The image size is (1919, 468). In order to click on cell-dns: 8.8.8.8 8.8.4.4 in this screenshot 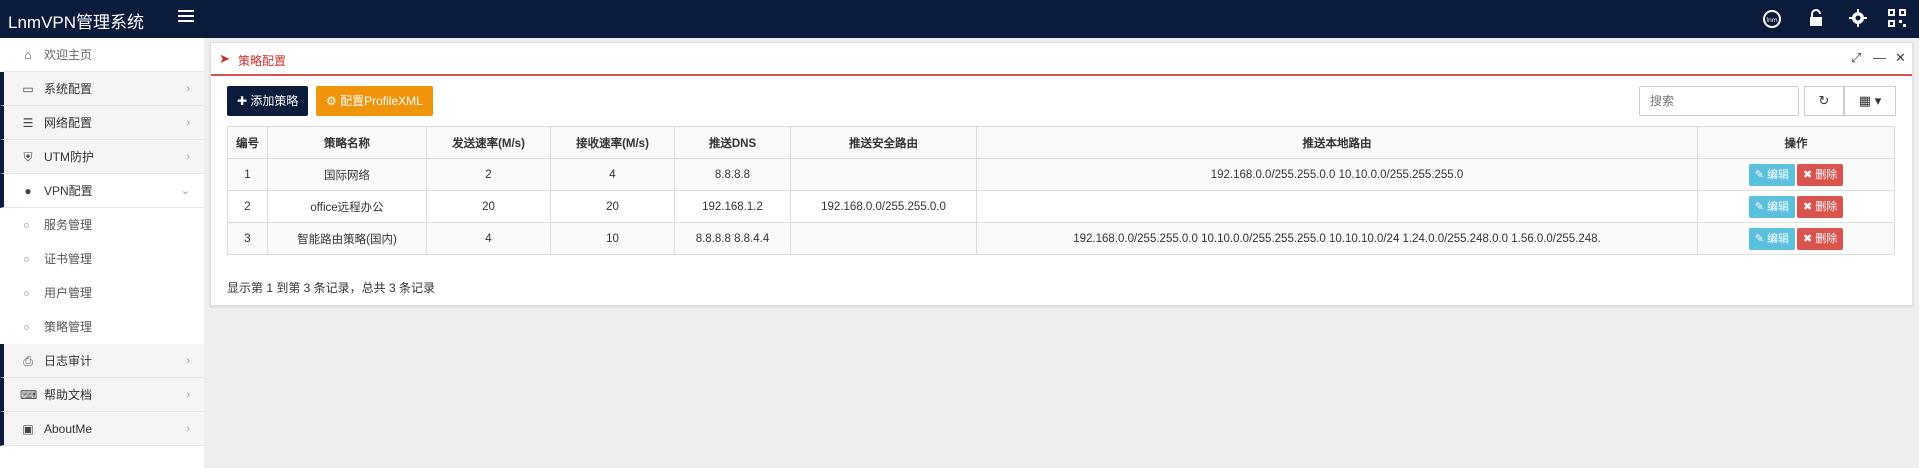, I will do `click(732, 238)`.